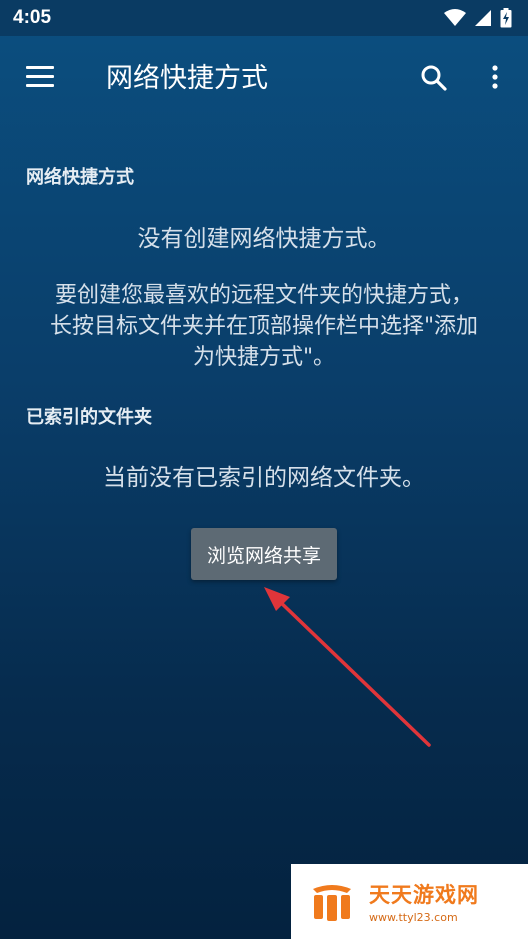 The height and width of the screenshot is (939, 528). I want to click on shortcuts-heading: 网络快捷方式, so click(80, 177).